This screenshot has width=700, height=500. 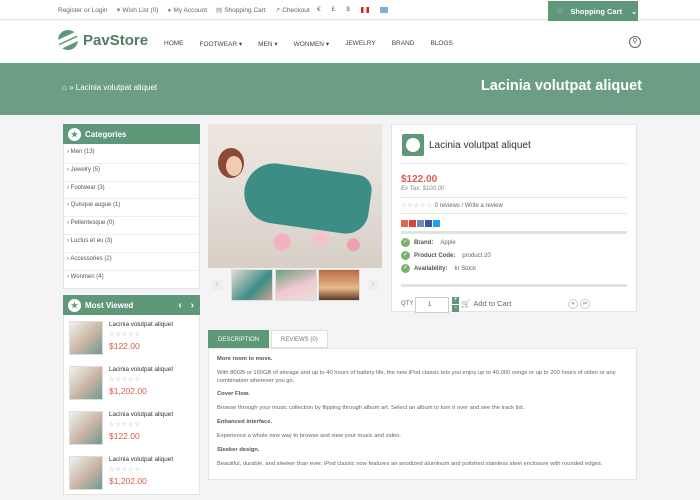 I want to click on category-label: Jewelry (5), so click(x=85, y=169).